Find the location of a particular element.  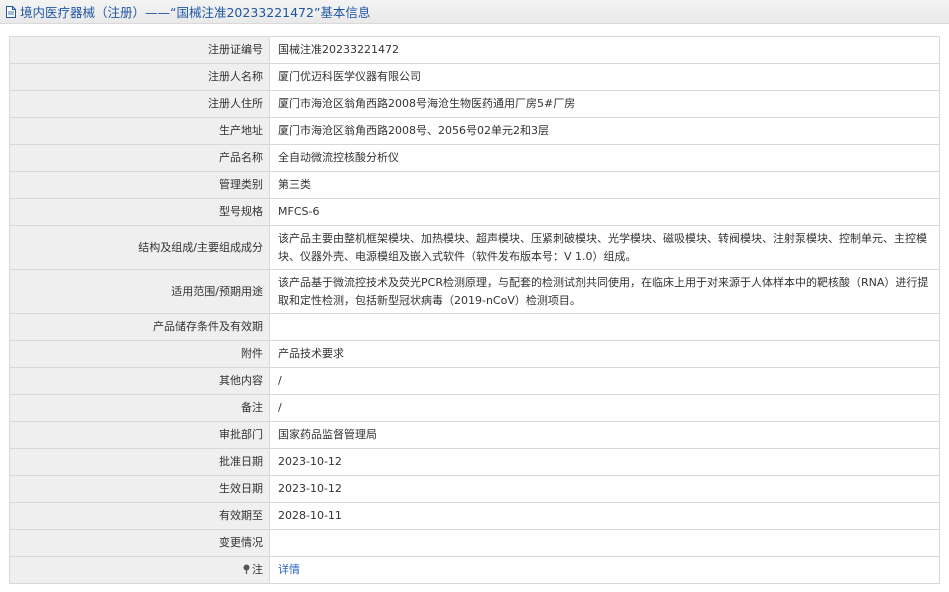

field-label: 生效日期 is located at coordinates (139, 489).